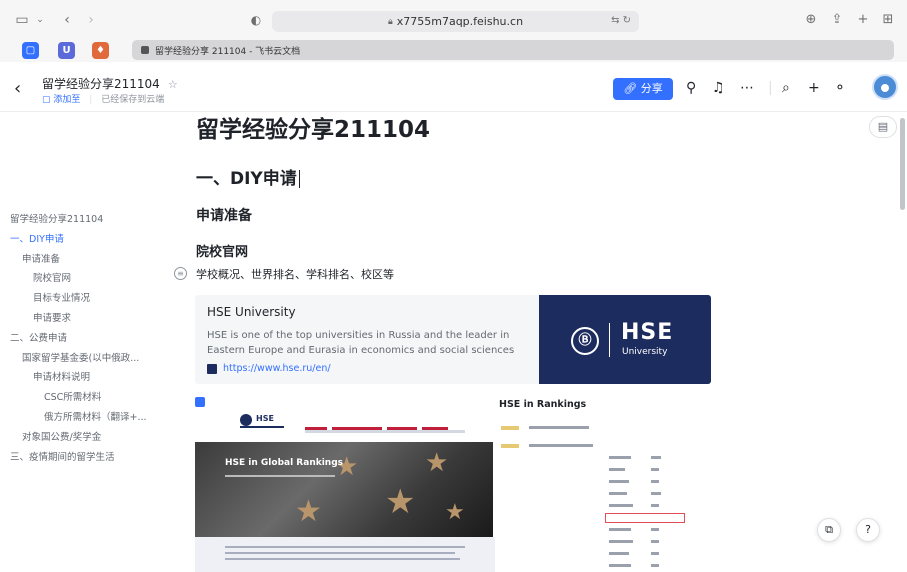 The width and height of the screenshot is (907, 572). Describe the element at coordinates (814, 88) in the screenshot. I see `add-icon: +` at that location.